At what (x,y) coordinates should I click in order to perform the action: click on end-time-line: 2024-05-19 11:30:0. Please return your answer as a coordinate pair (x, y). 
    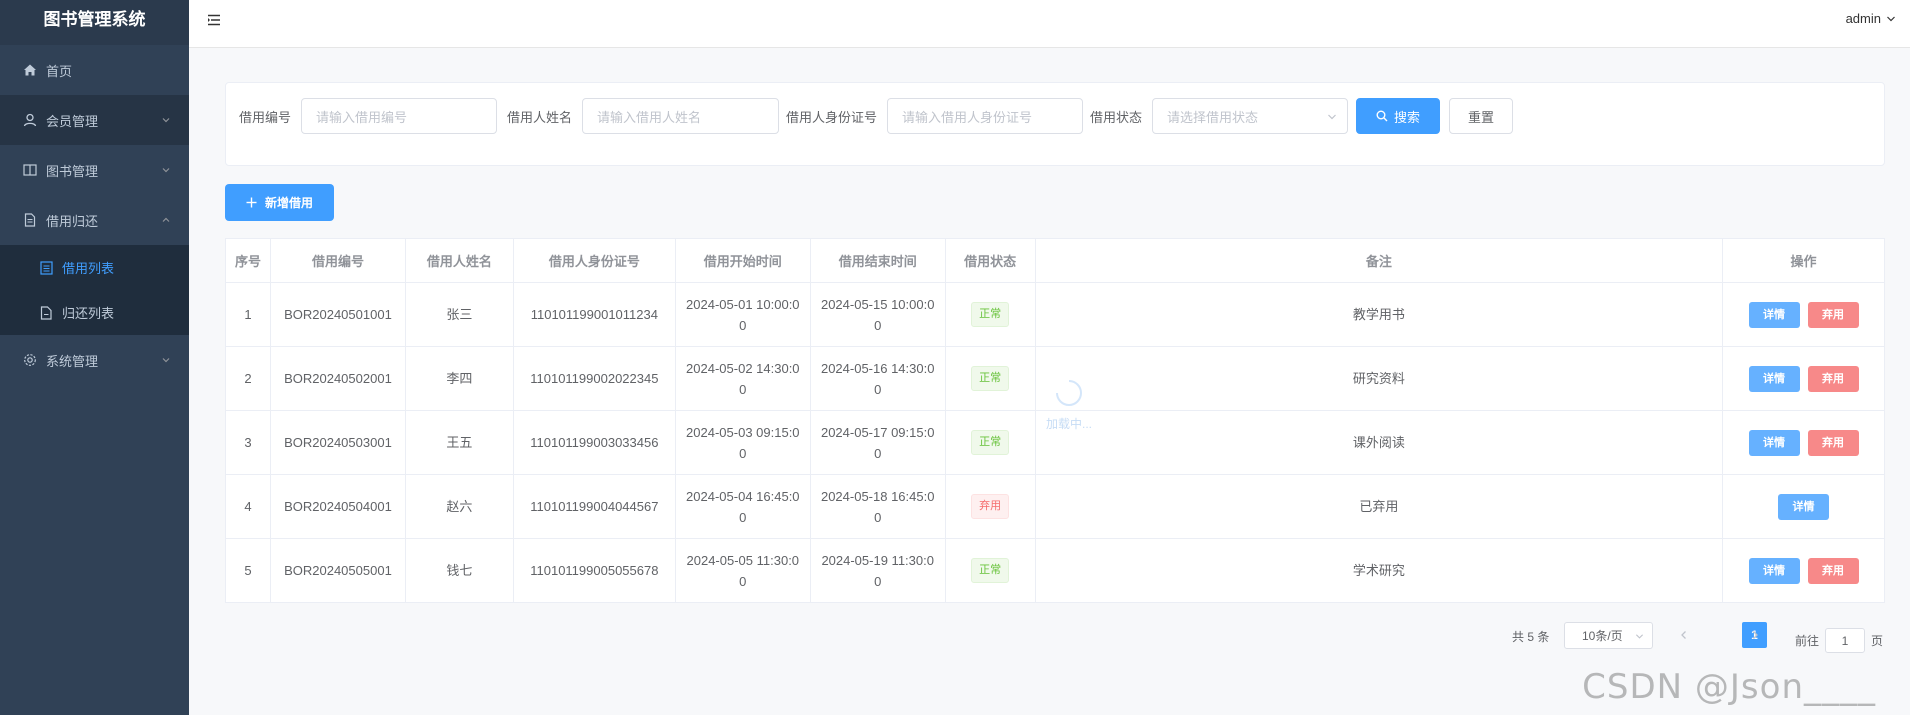
    Looking at the image, I should click on (877, 560).